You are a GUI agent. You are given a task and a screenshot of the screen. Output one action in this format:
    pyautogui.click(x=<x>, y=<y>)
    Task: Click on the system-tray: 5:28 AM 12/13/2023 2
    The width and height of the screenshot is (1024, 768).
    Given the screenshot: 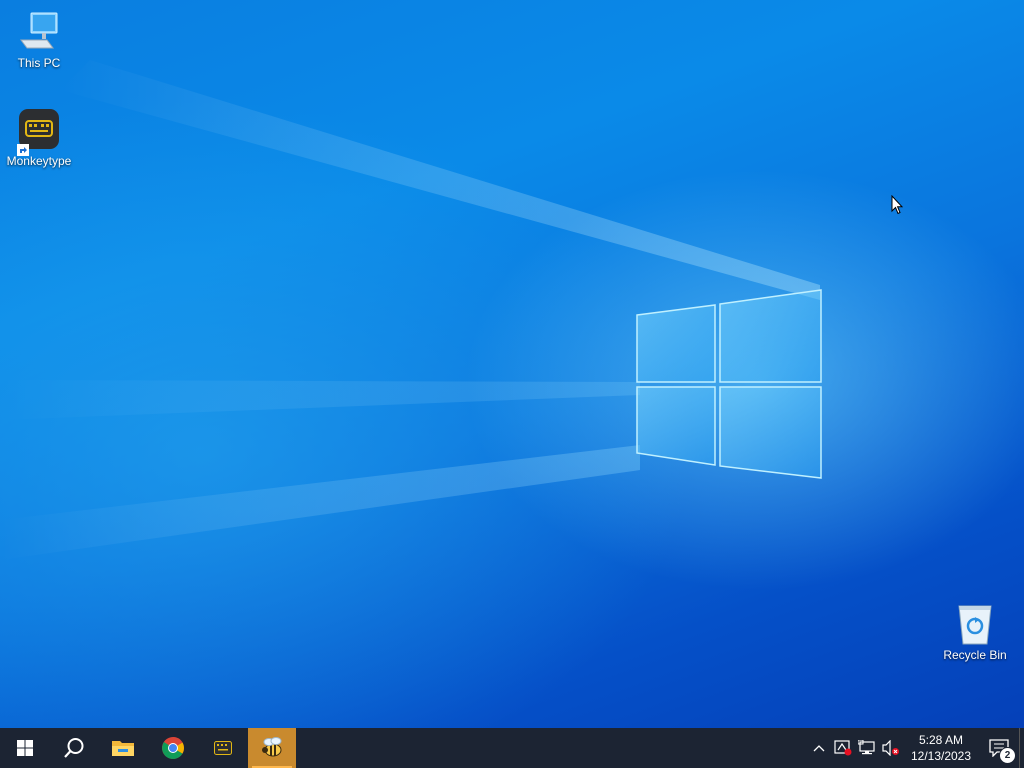 What is the action you would take?
    pyautogui.click(x=915, y=748)
    